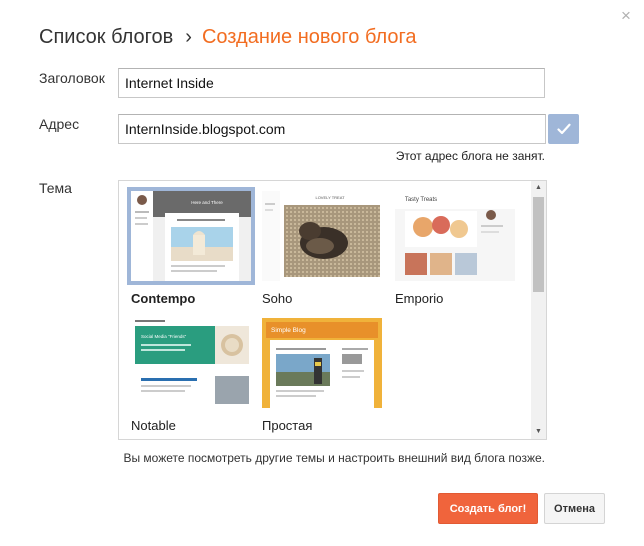 Image resolution: width=644 pixels, height=546 pixels. What do you see at coordinates (330, 197) in the screenshot?
I see `thumb-title-soho: LOVELY TREAT` at bounding box center [330, 197].